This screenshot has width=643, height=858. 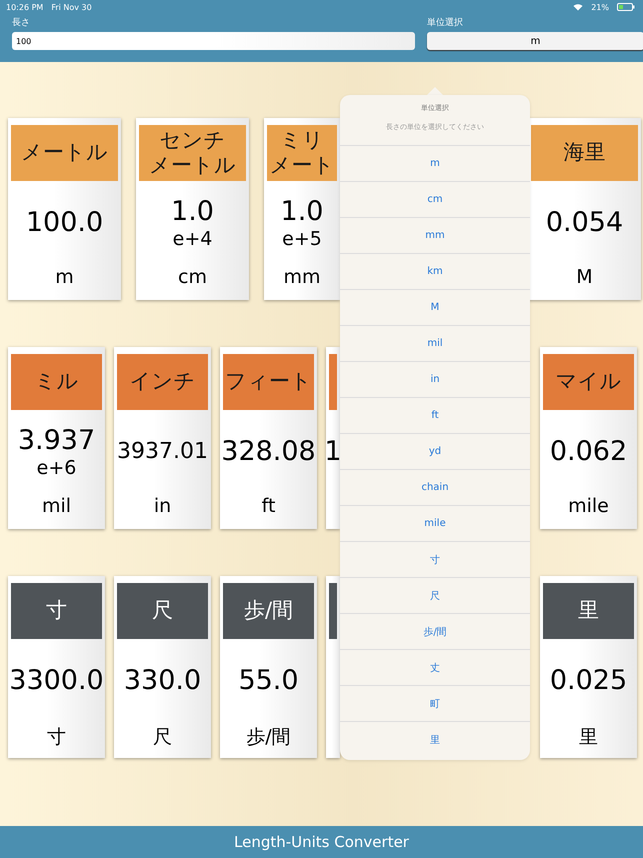 What do you see at coordinates (302, 165) in the screenshot?
I see `unit-name: メート` at bounding box center [302, 165].